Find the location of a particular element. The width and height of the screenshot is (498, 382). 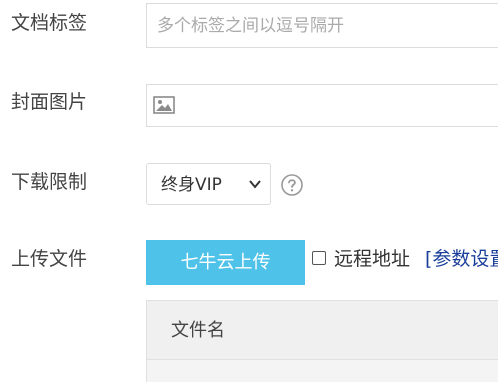

cover-label: 封面图片 is located at coordinates (49, 102).